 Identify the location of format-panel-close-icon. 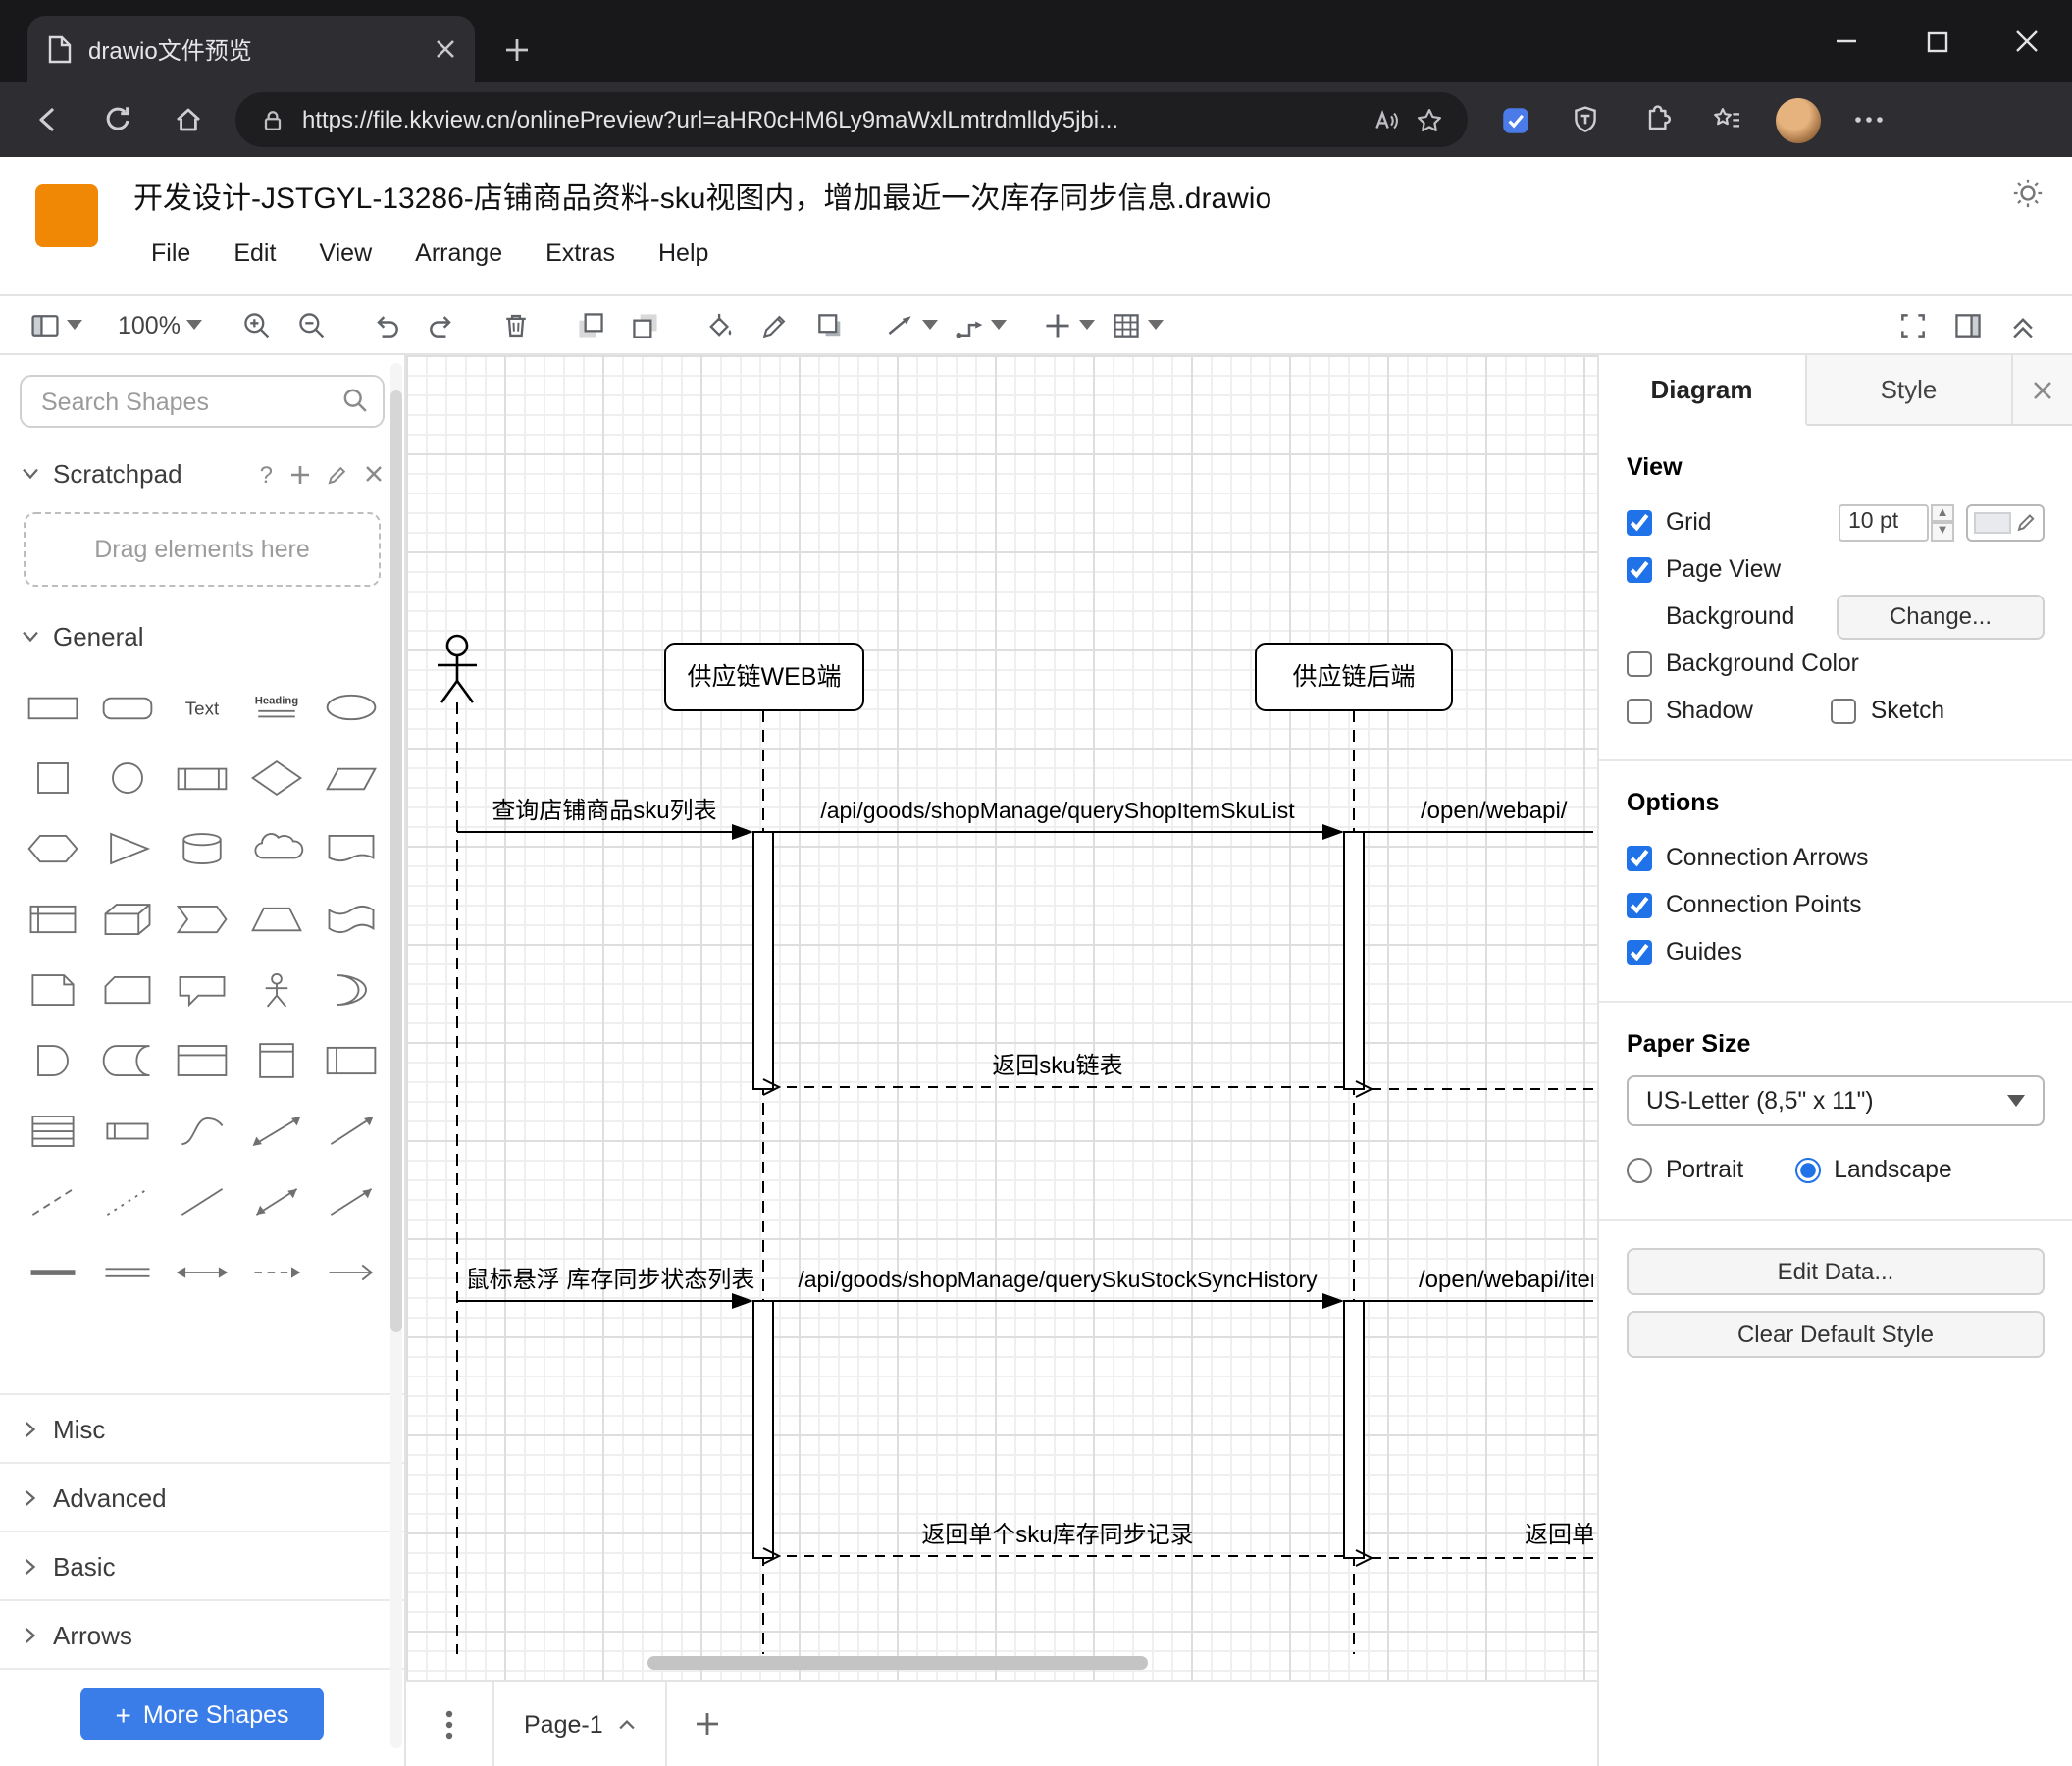
(2043, 390).